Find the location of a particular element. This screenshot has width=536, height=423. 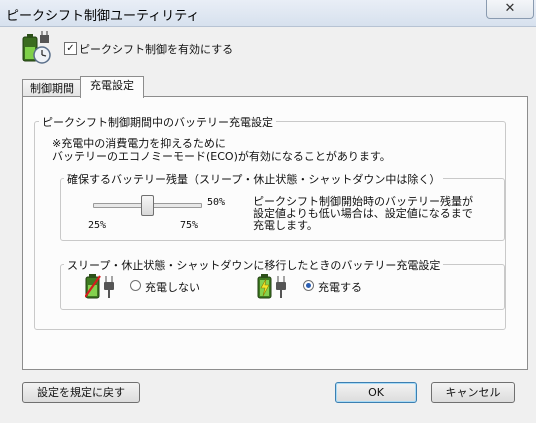

tab-charge-settings: 充電設定 is located at coordinates (112, 87).